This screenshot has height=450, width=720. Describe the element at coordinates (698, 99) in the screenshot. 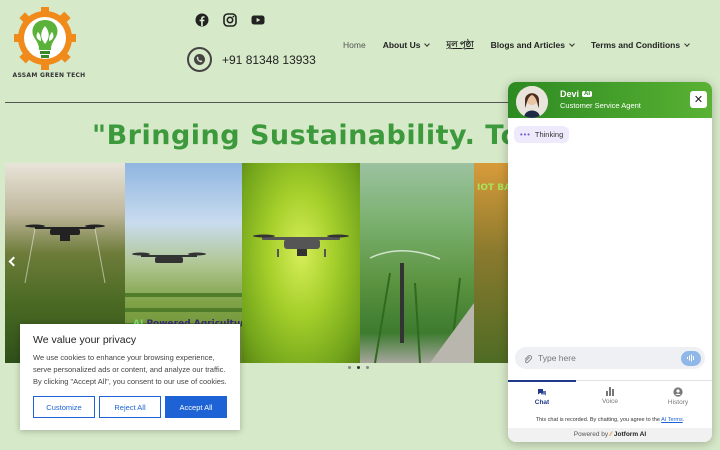

I see `chat-close-button: ✕` at that location.